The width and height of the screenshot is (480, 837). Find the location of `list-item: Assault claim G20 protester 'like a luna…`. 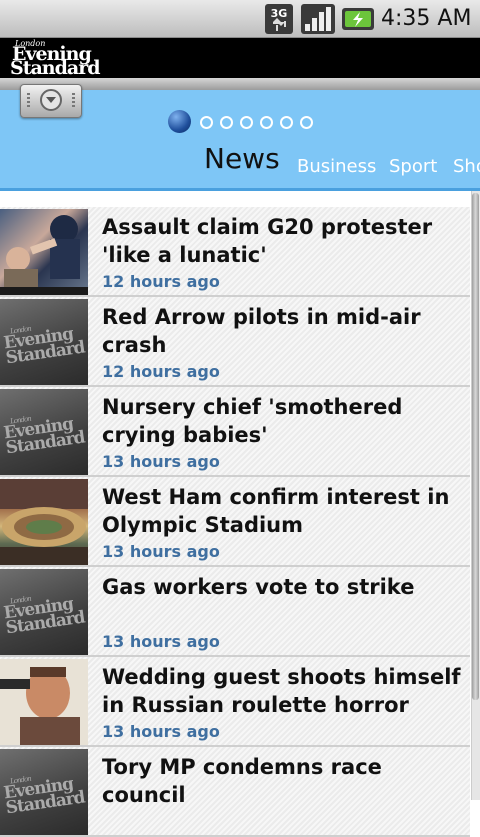

list-item: Assault claim G20 protester 'like a luna… is located at coordinates (235, 252).